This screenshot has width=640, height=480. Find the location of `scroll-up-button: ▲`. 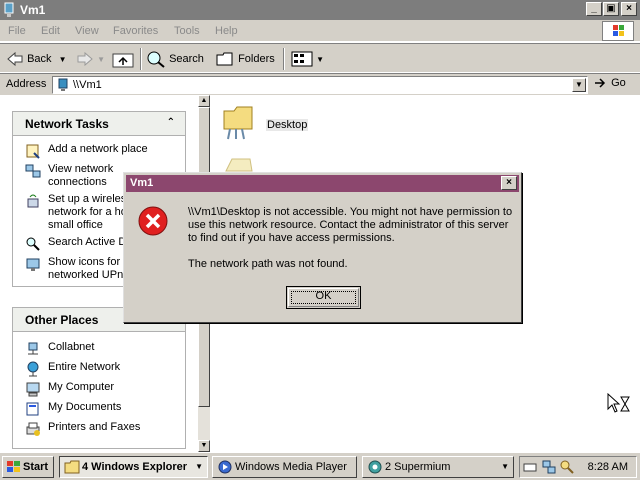

scroll-up-button: ▲ is located at coordinates (204, 101).